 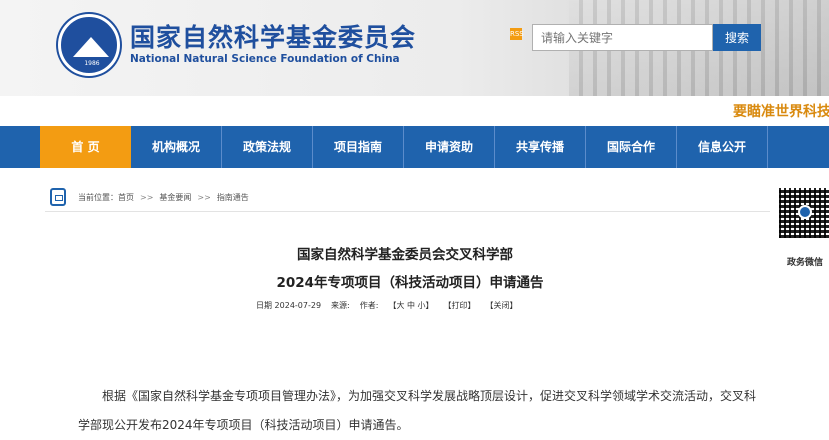 I want to click on nav-item-guides: 项目指南, so click(x=358, y=147).